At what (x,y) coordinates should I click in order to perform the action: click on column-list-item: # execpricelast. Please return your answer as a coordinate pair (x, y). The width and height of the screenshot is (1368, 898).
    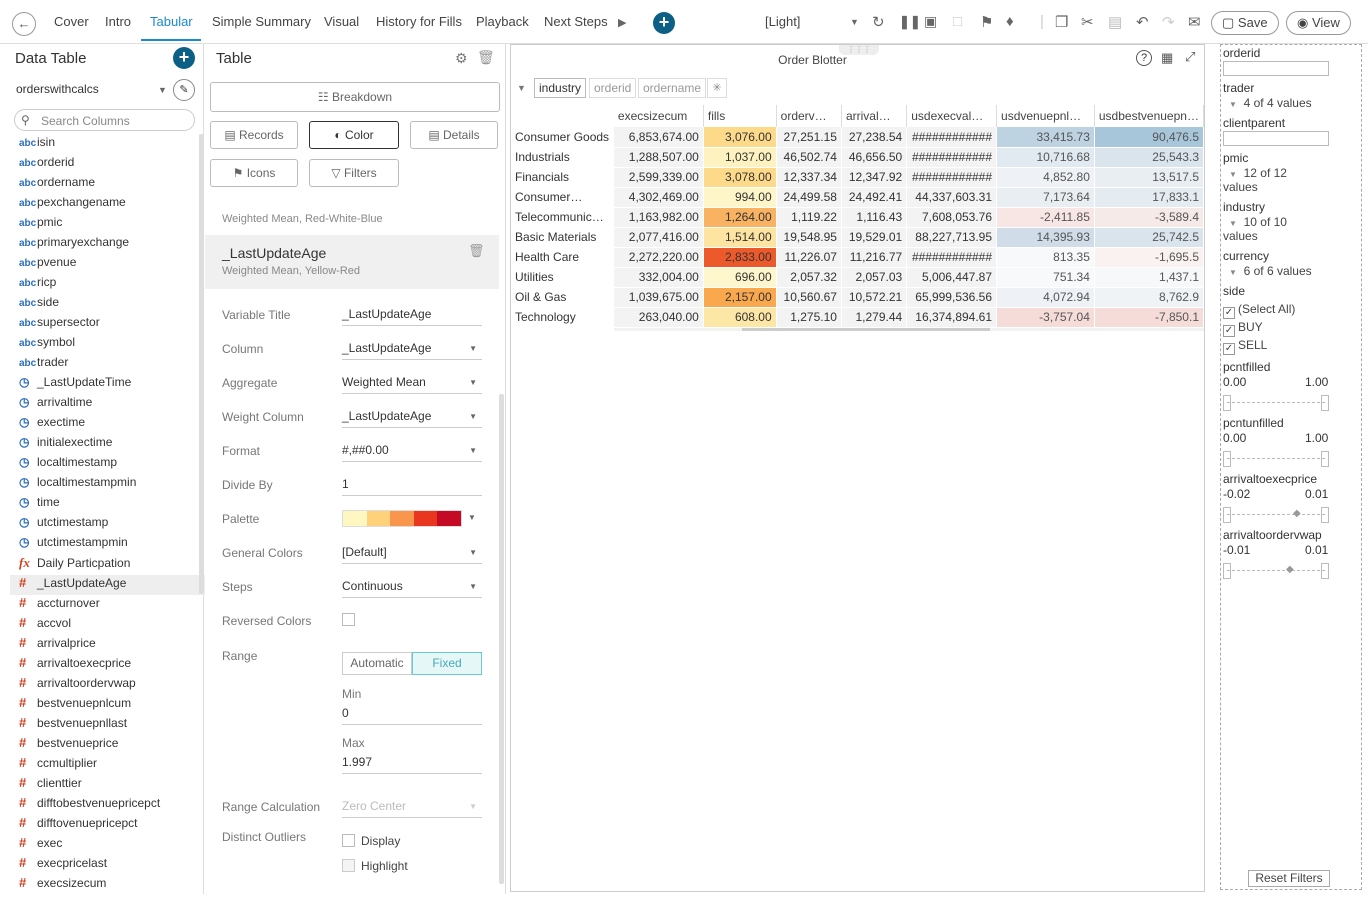
    Looking at the image, I should click on (63, 865).